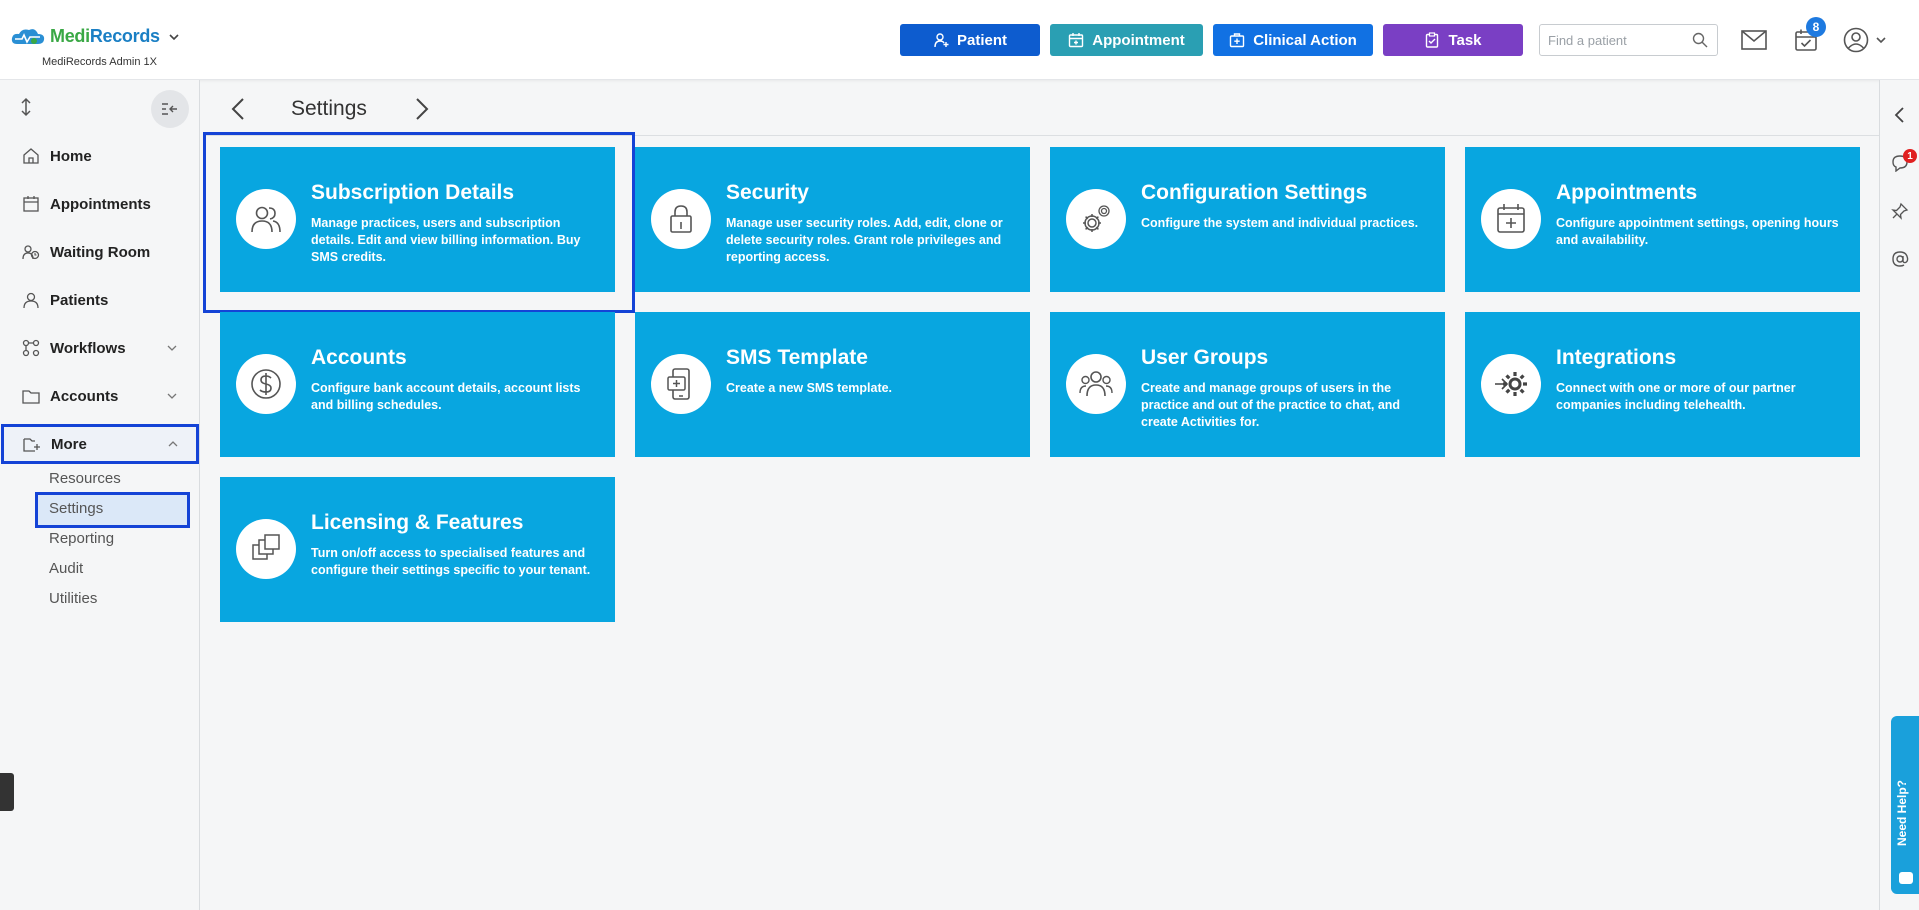 The width and height of the screenshot is (1919, 910). Describe the element at coordinates (417, 522) in the screenshot. I see `tile-title: Licensing & Features` at that location.